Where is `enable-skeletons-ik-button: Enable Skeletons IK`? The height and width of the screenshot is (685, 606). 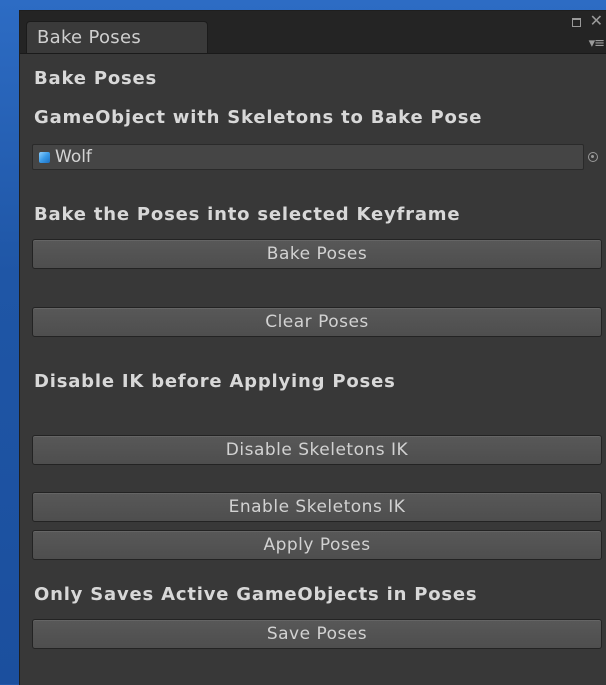 enable-skeletons-ik-button: Enable Skeletons IK is located at coordinates (317, 507).